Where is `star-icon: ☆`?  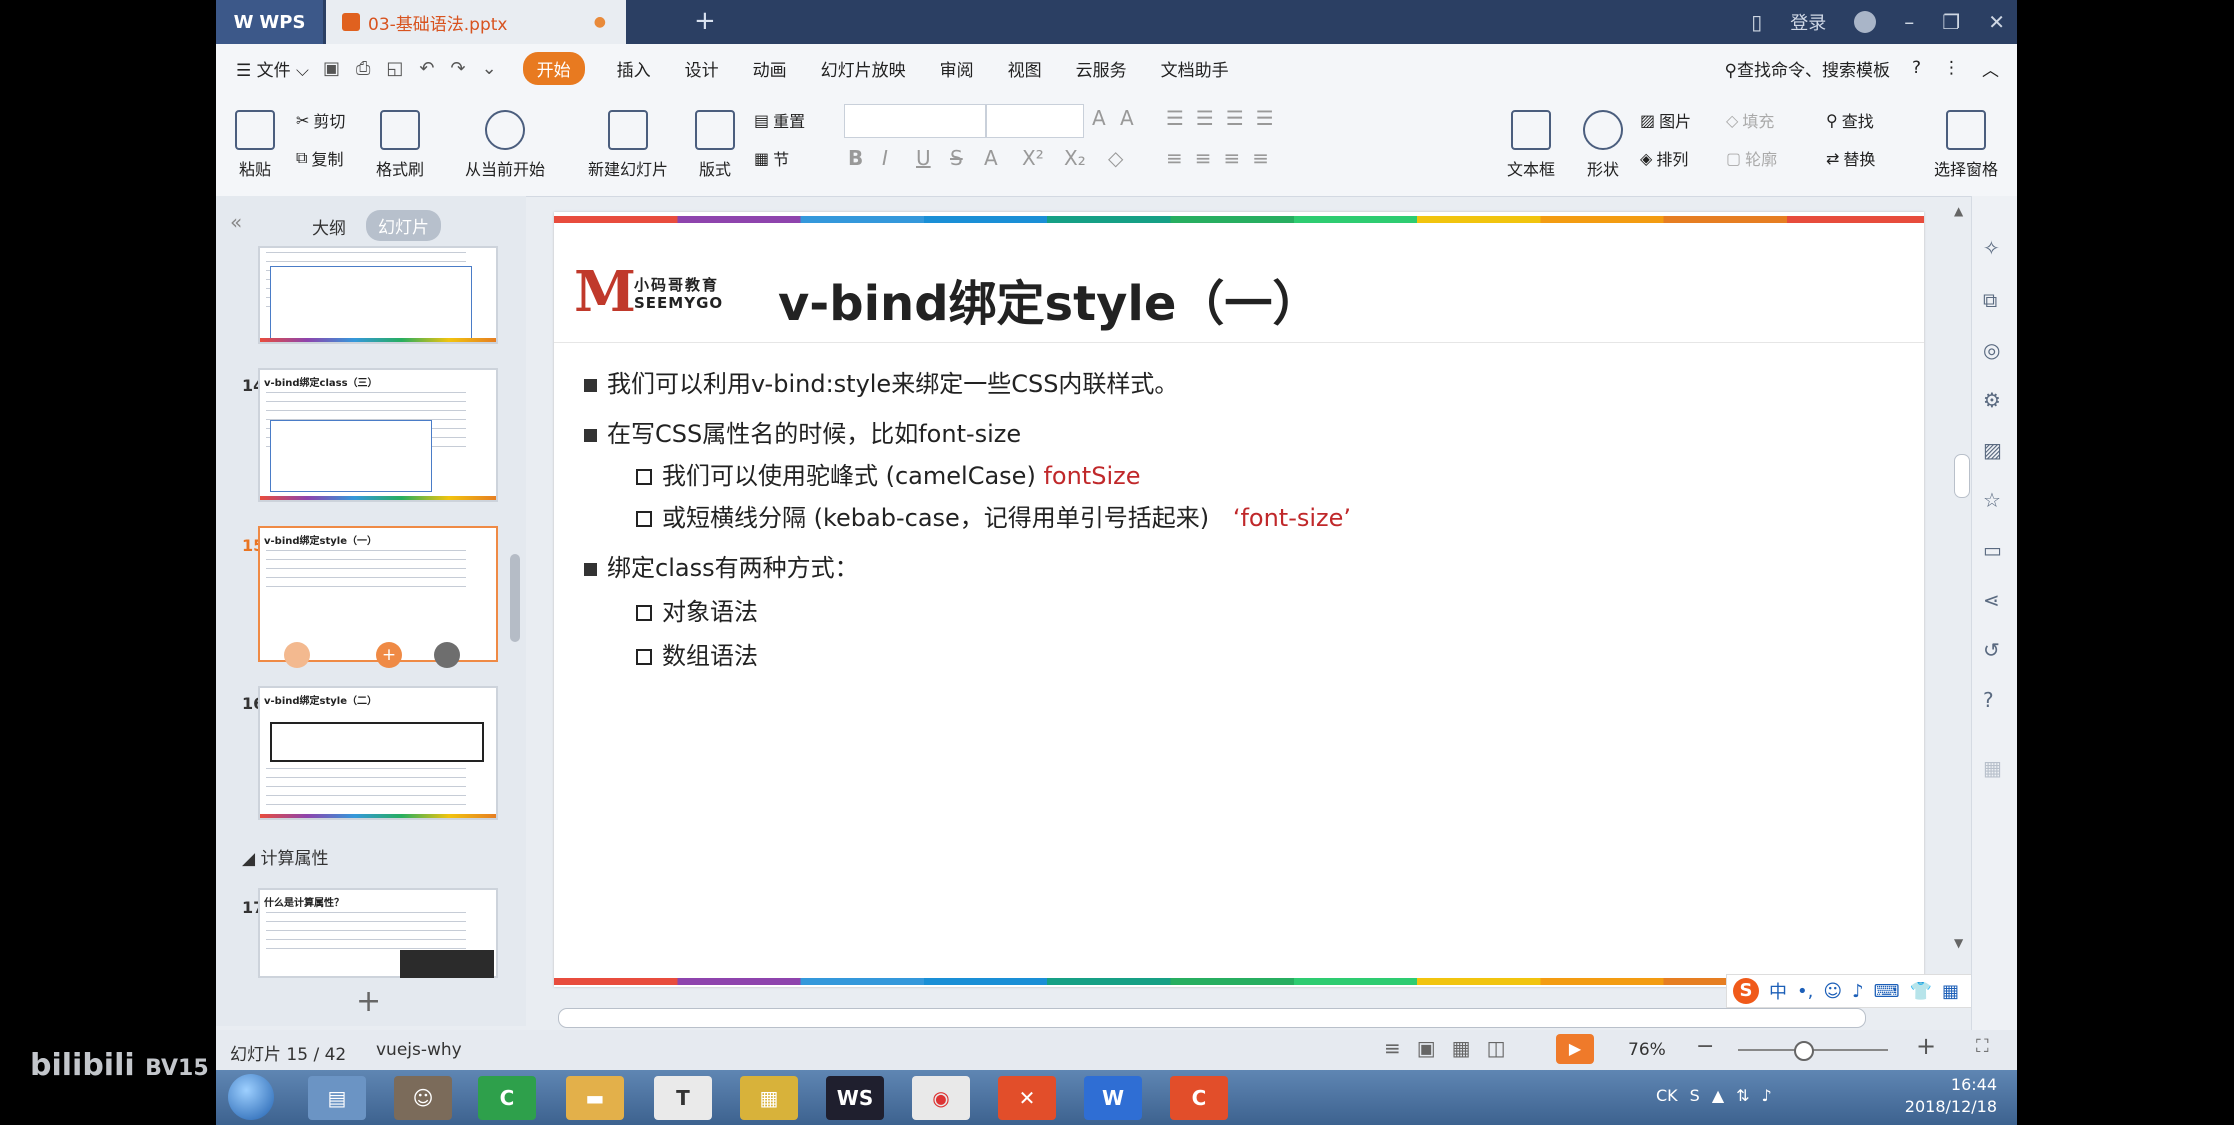 star-icon: ☆ is located at coordinates (1992, 500).